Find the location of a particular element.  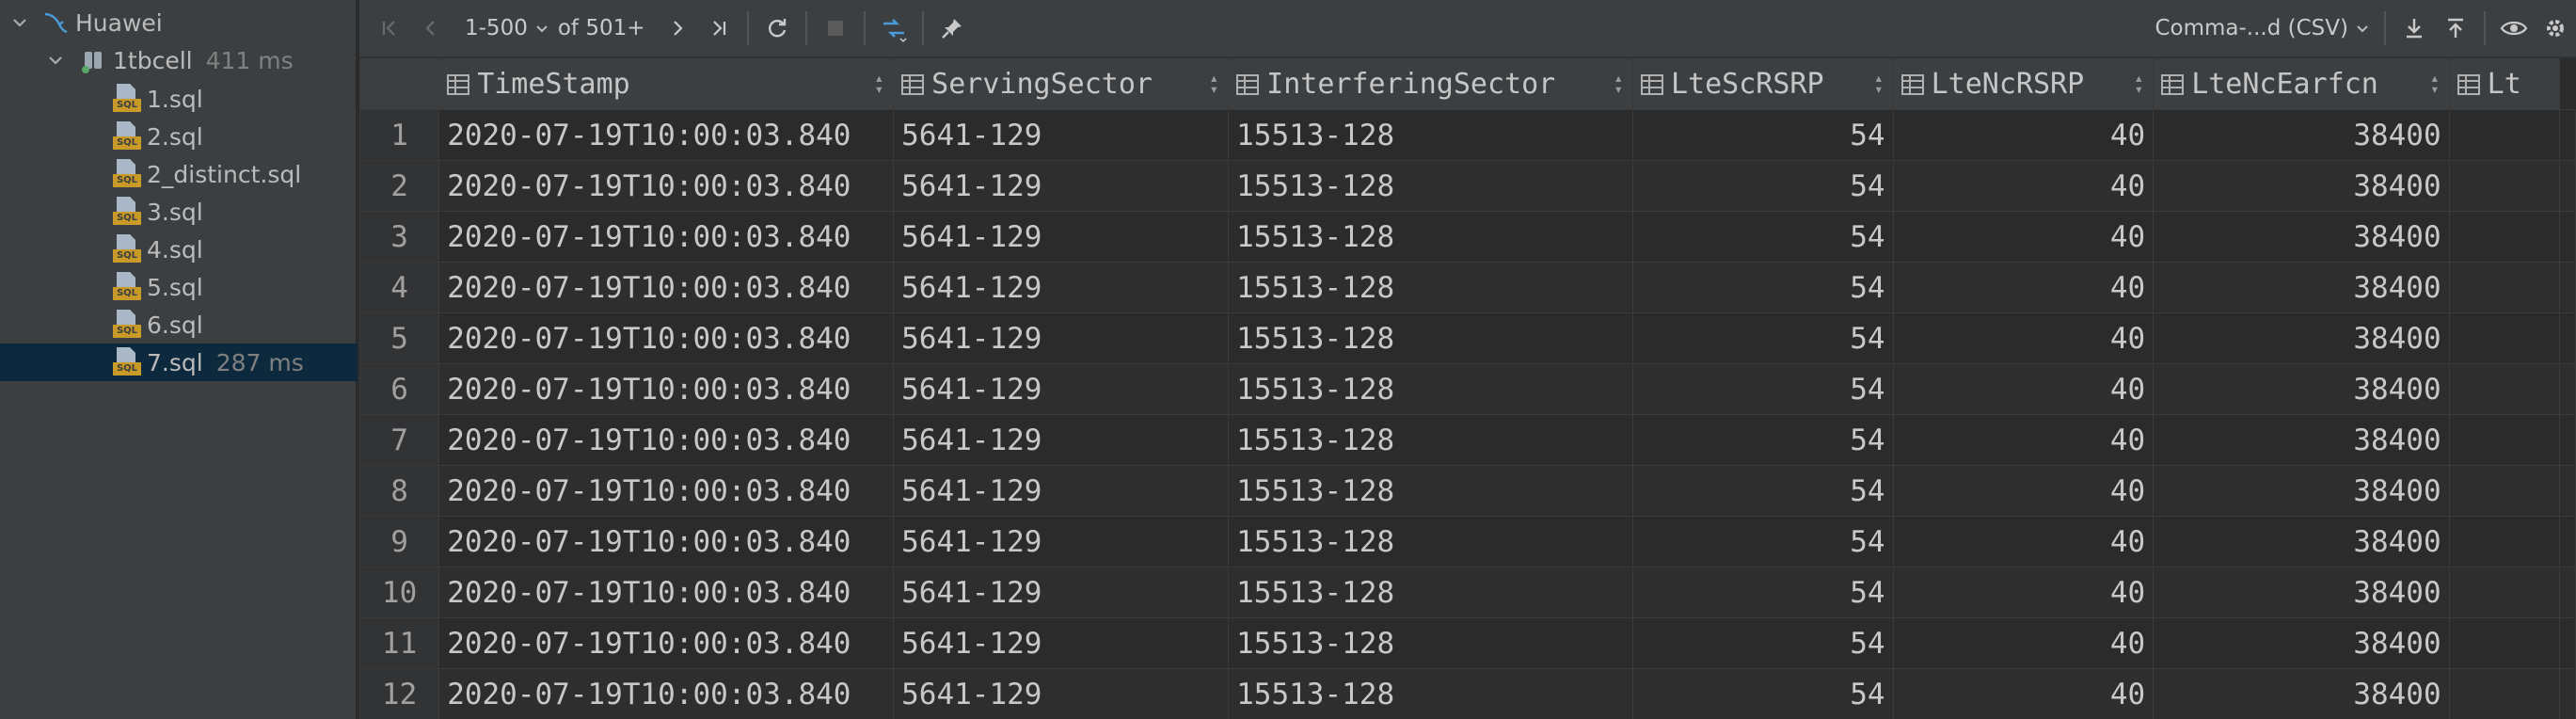

last-page-button is located at coordinates (718, 28).